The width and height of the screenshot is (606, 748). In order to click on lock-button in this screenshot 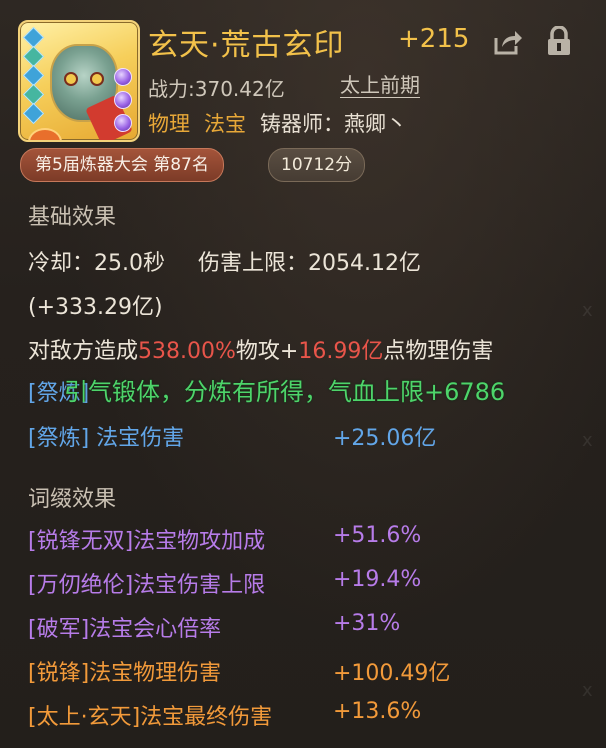, I will do `click(559, 40)`.